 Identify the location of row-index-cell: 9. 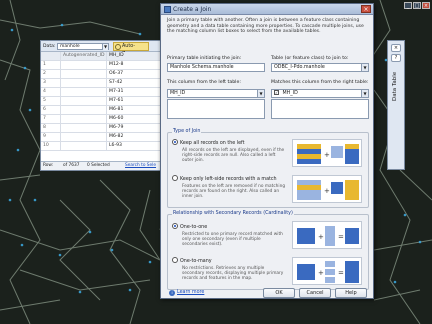
(51, 137).